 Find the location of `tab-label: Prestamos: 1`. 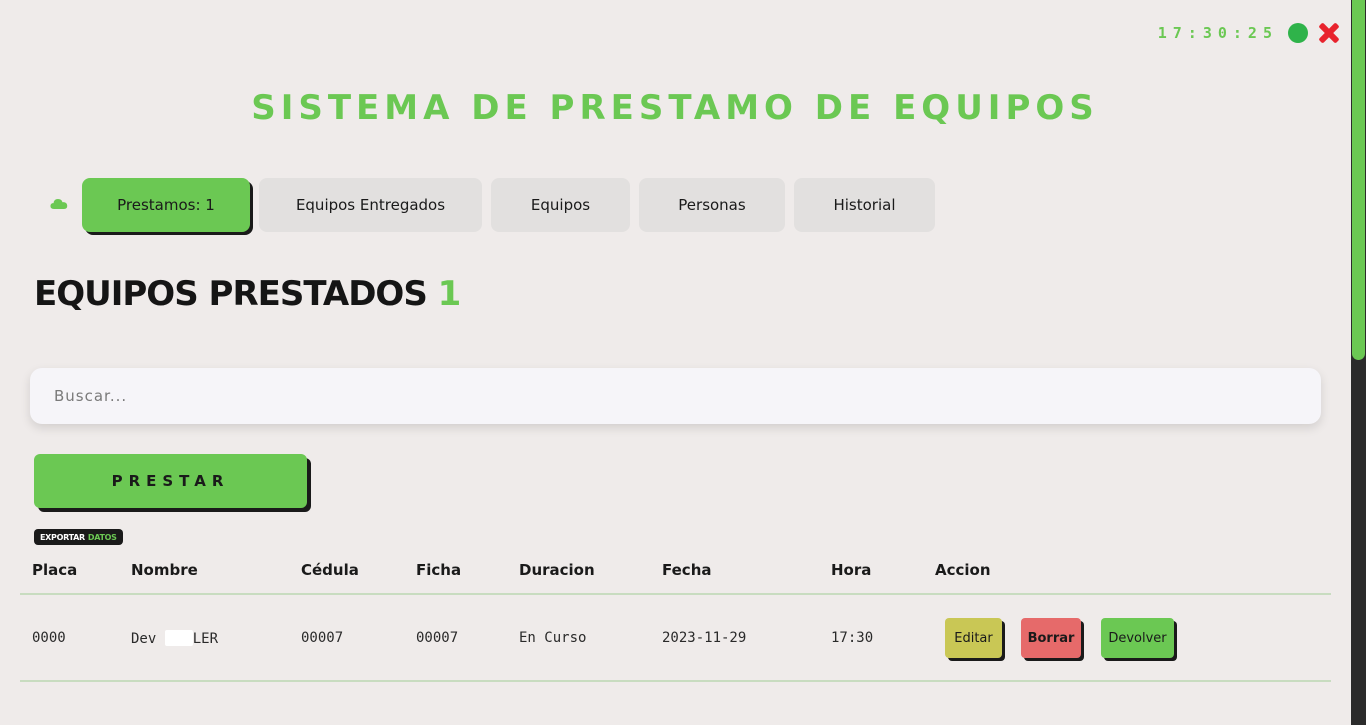

tab-label: Prestamos: 1 is located at coordinates (166, 205).